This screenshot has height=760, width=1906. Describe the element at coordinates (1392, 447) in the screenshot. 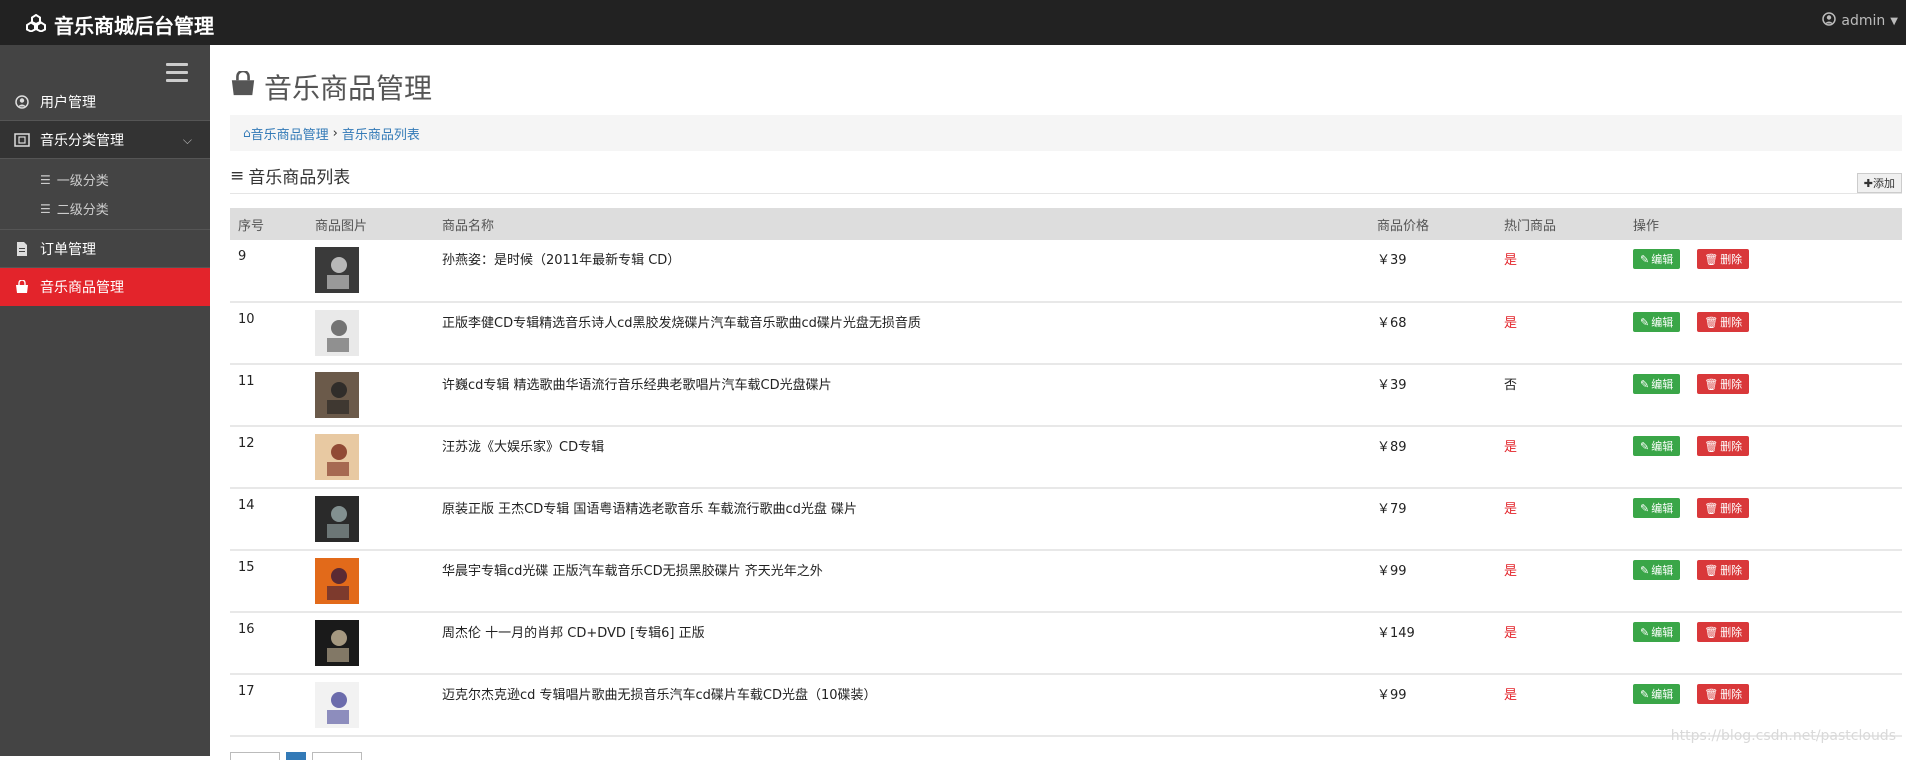

I see `row-price: ￥89` at that location.